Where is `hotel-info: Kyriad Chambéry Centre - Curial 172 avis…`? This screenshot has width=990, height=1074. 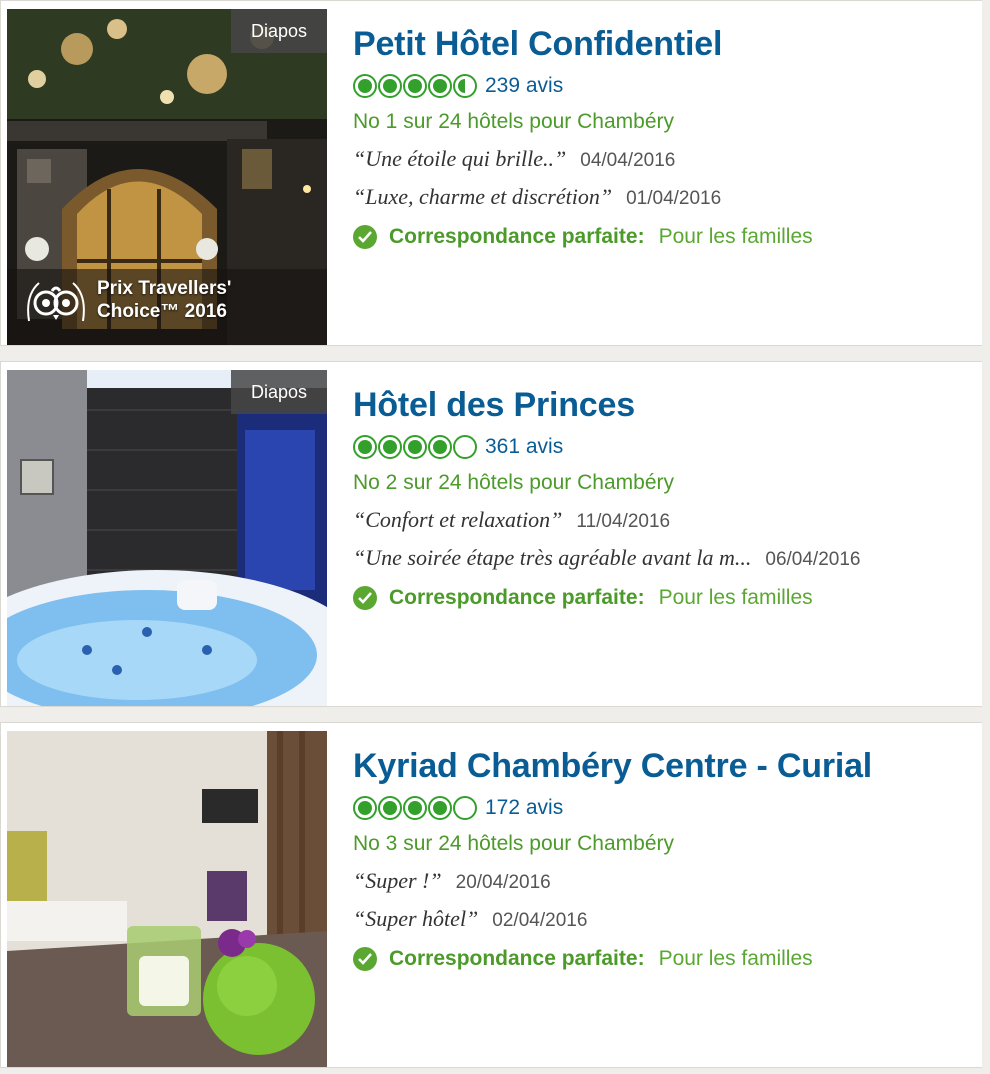 hotel-info: Kyriad Chambéry Centre - Curial 172 avis… is located at coordinates (663, 861).